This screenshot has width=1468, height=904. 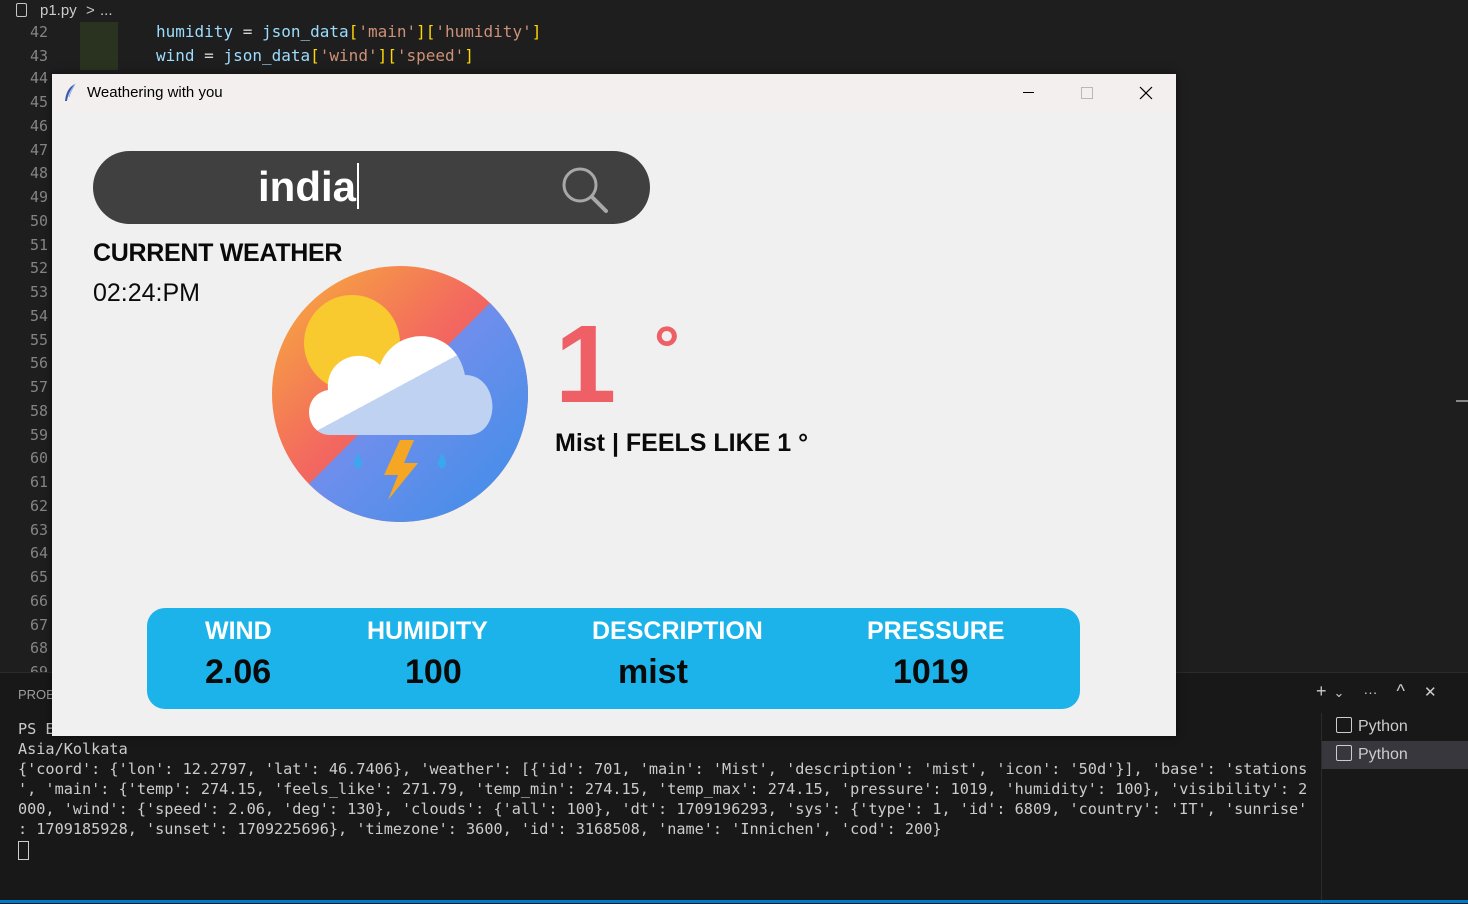 I want to click on temperature-value: 1, so click(x=586, y=364).